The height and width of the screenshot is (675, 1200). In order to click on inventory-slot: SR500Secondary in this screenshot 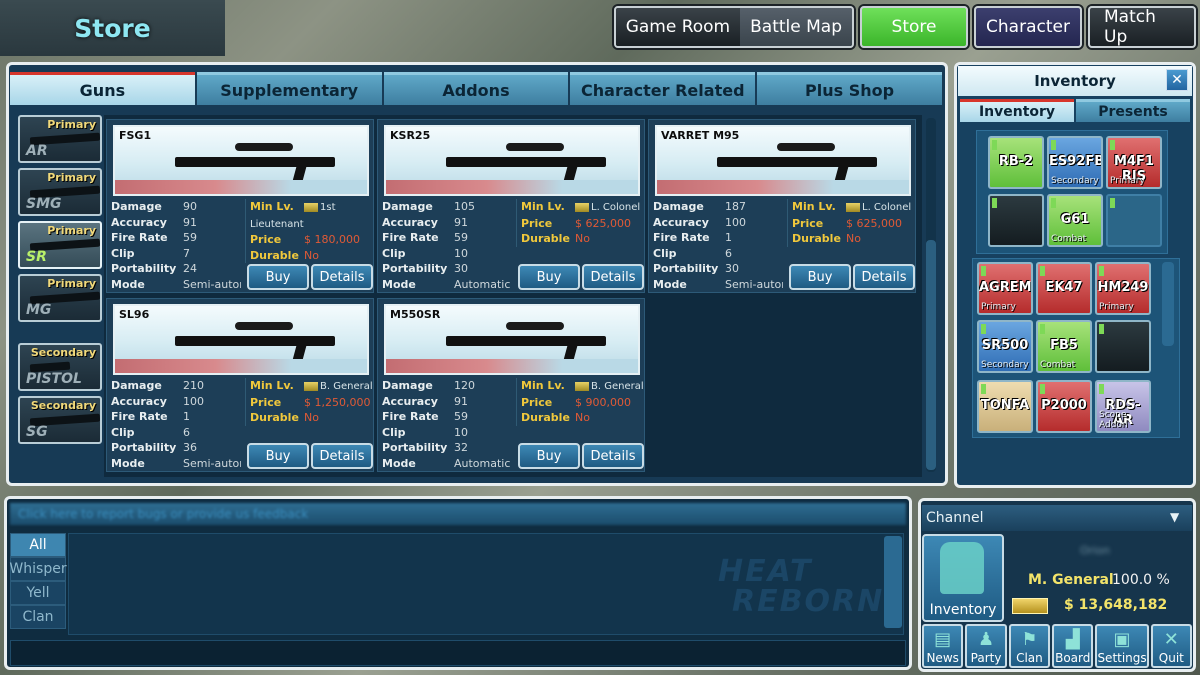, I will do `click(1005, 346)`.